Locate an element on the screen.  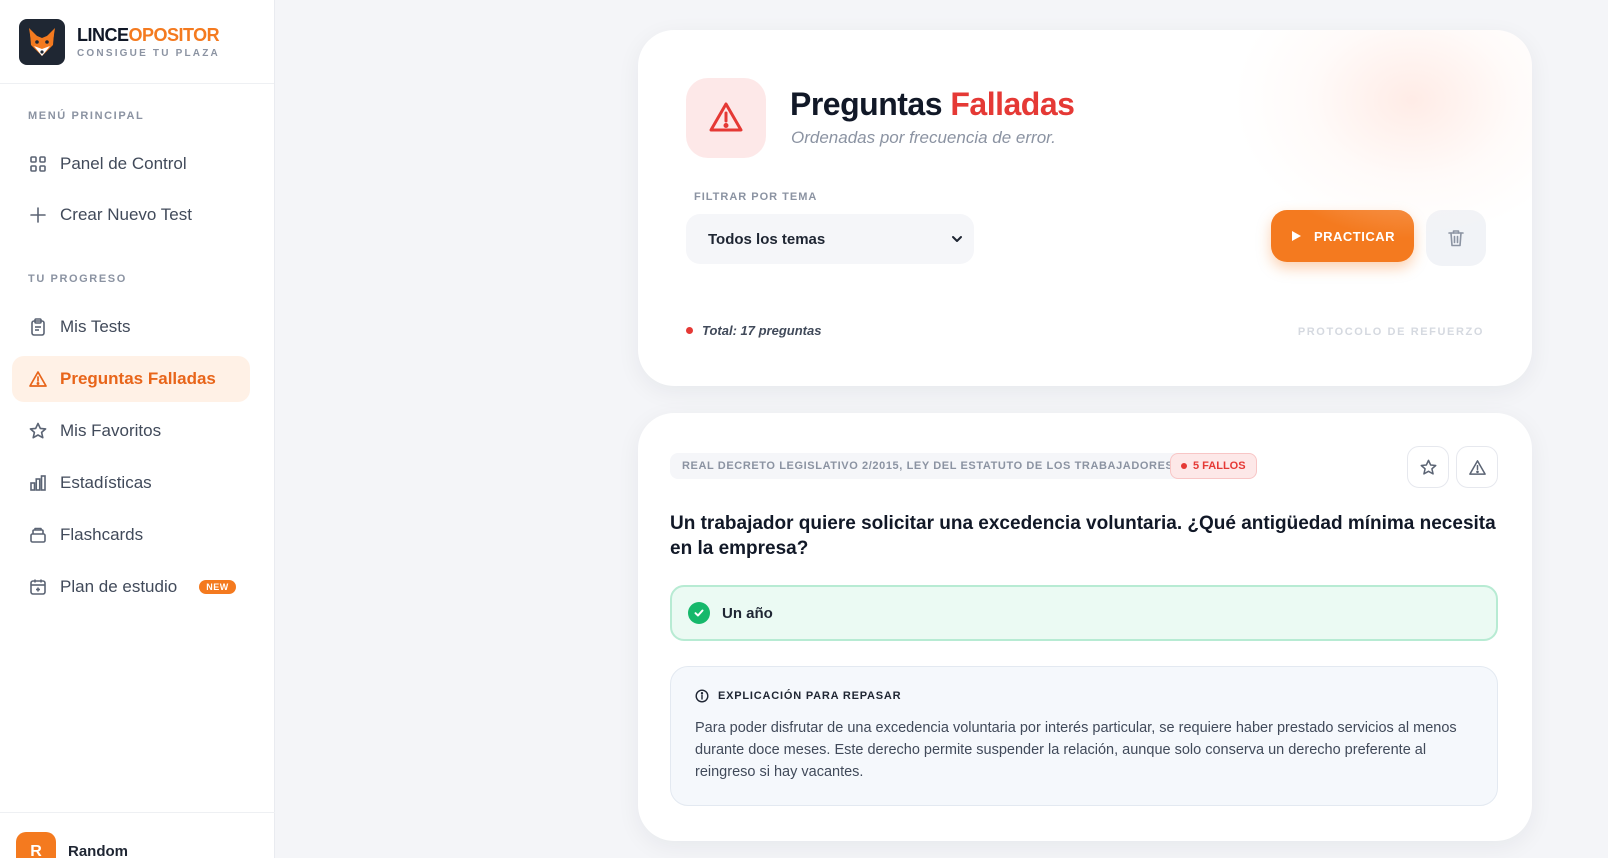
brand-name-part2: OPOSITOR is located at coordinates (174, 34).